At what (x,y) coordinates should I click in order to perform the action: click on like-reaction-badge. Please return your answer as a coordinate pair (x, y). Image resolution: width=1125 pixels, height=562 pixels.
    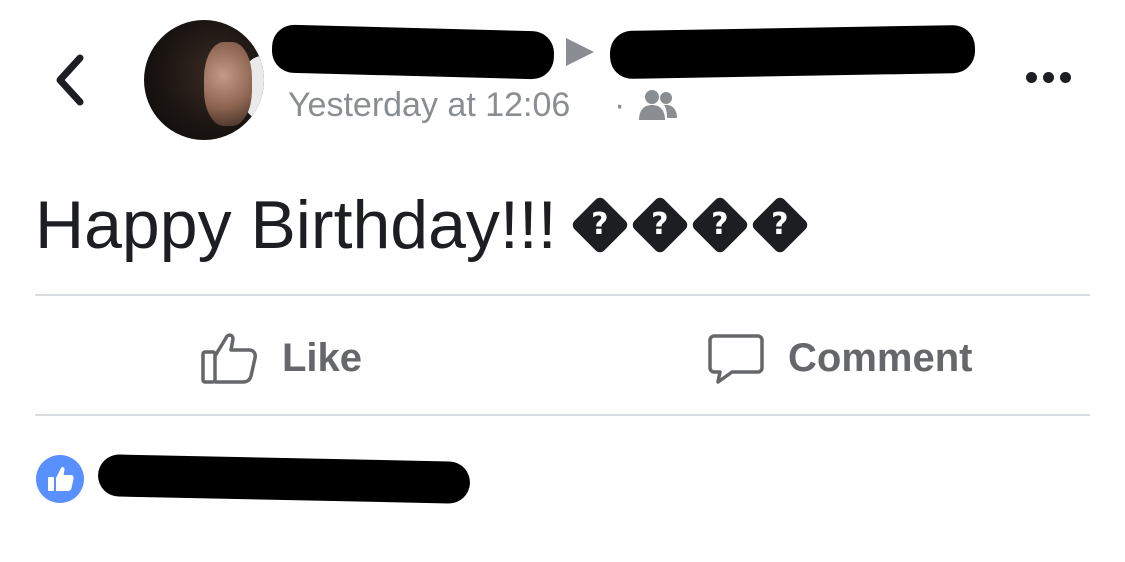
    Looking at the image, I should click on (60, 479).